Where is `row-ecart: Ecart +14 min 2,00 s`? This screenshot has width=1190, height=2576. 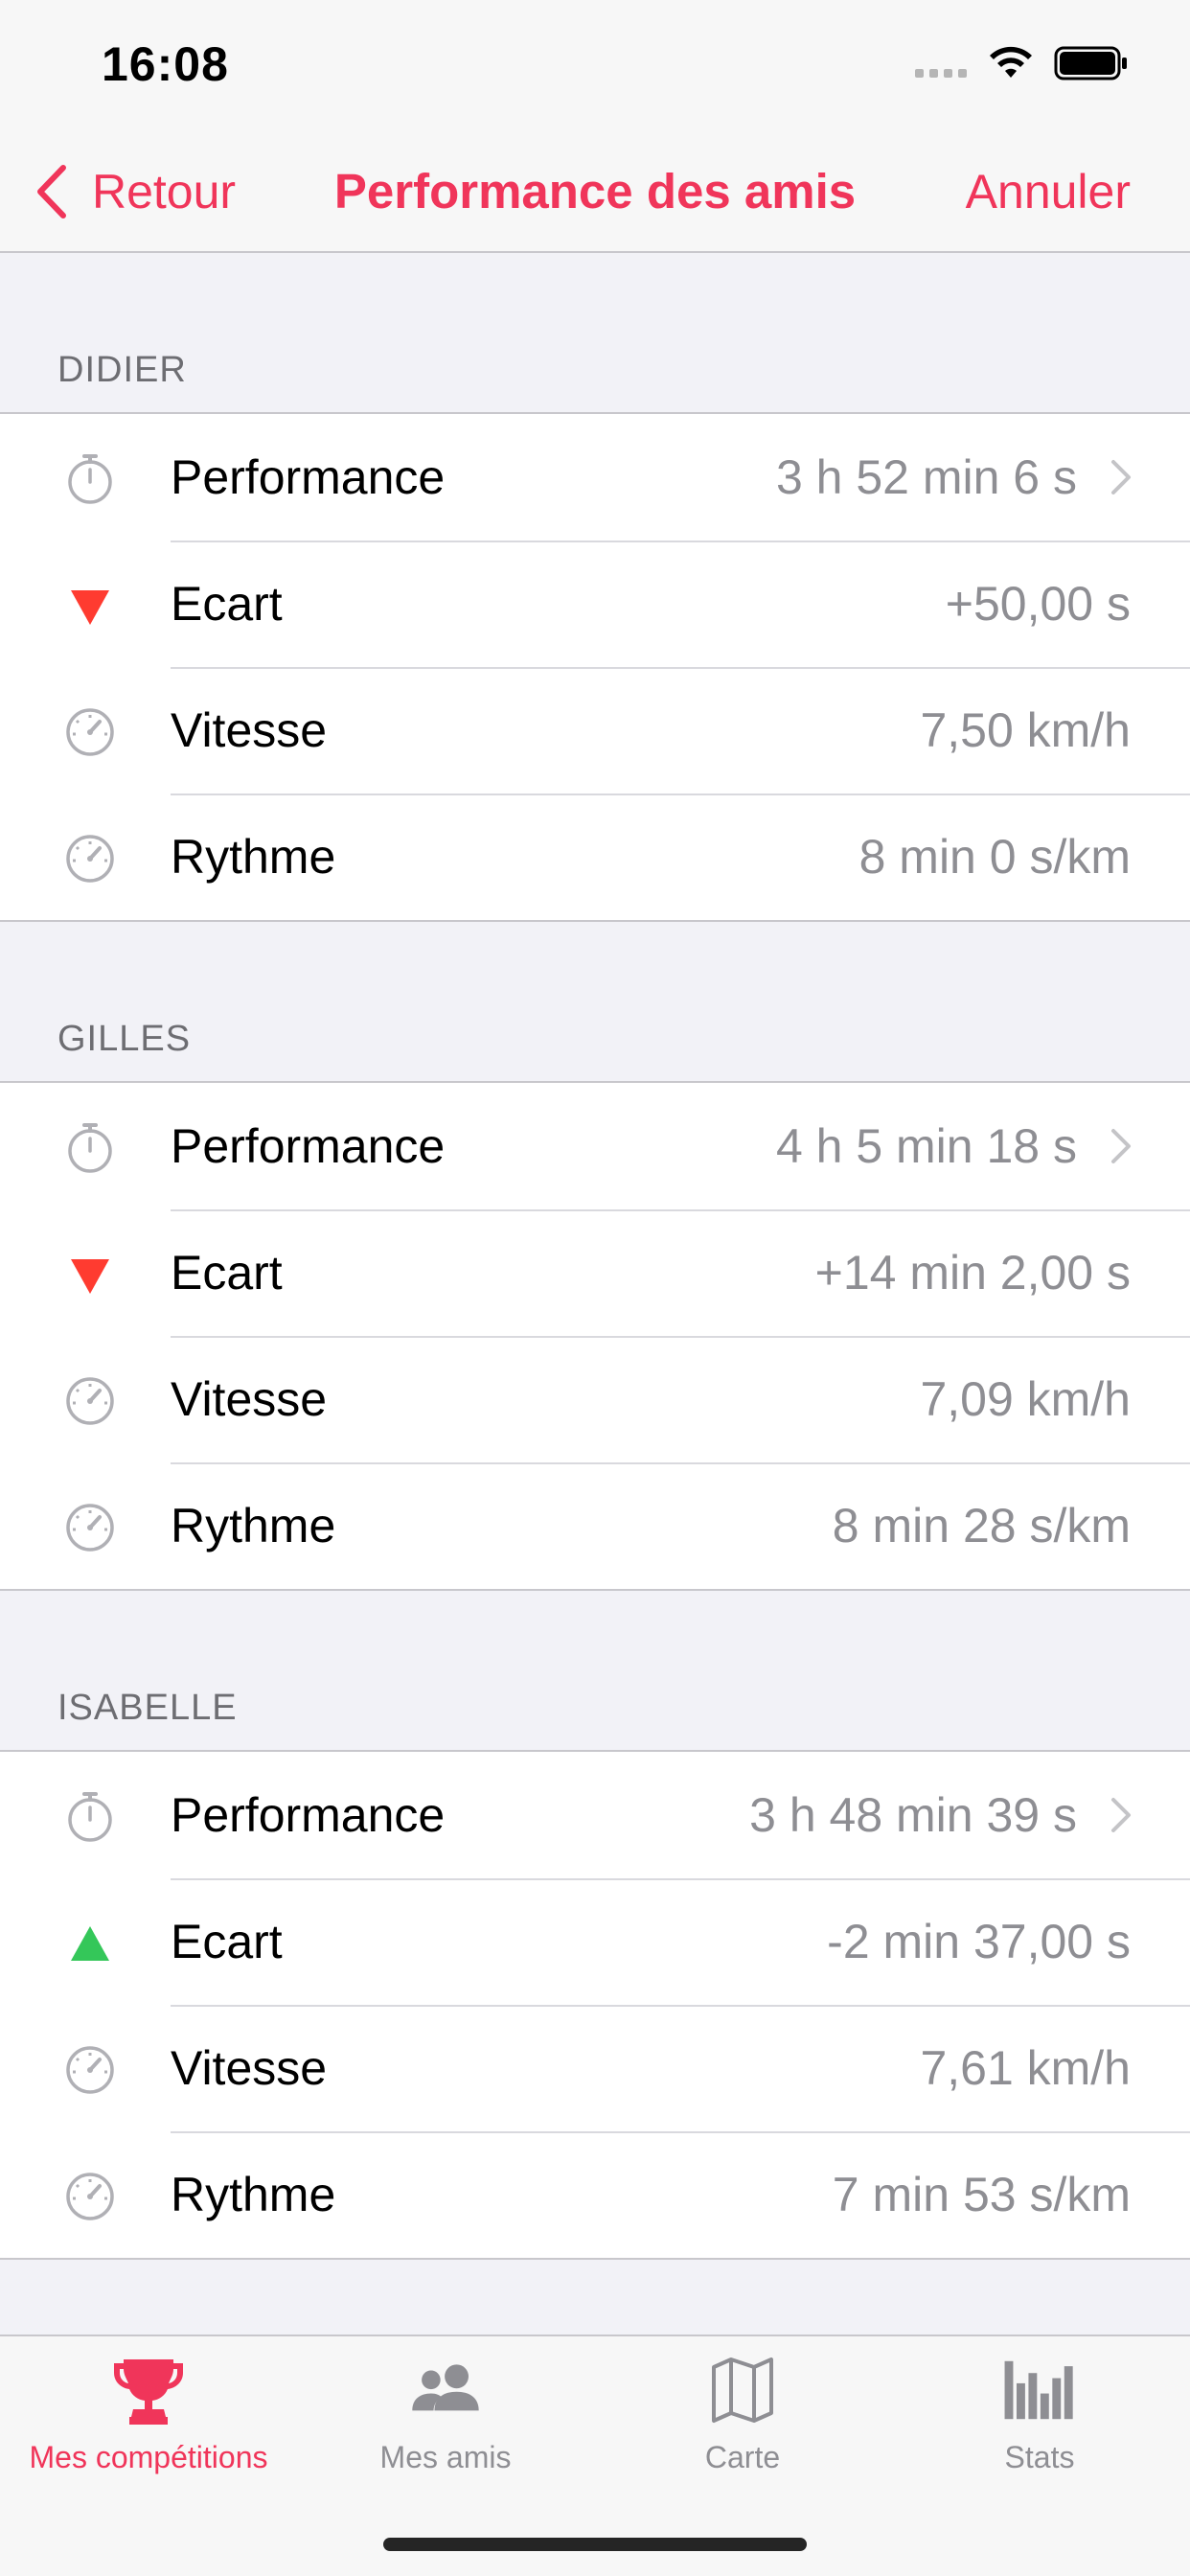
row-ecart: Ecart +14 min 2,00 s is located at coordinates (595, 1272).